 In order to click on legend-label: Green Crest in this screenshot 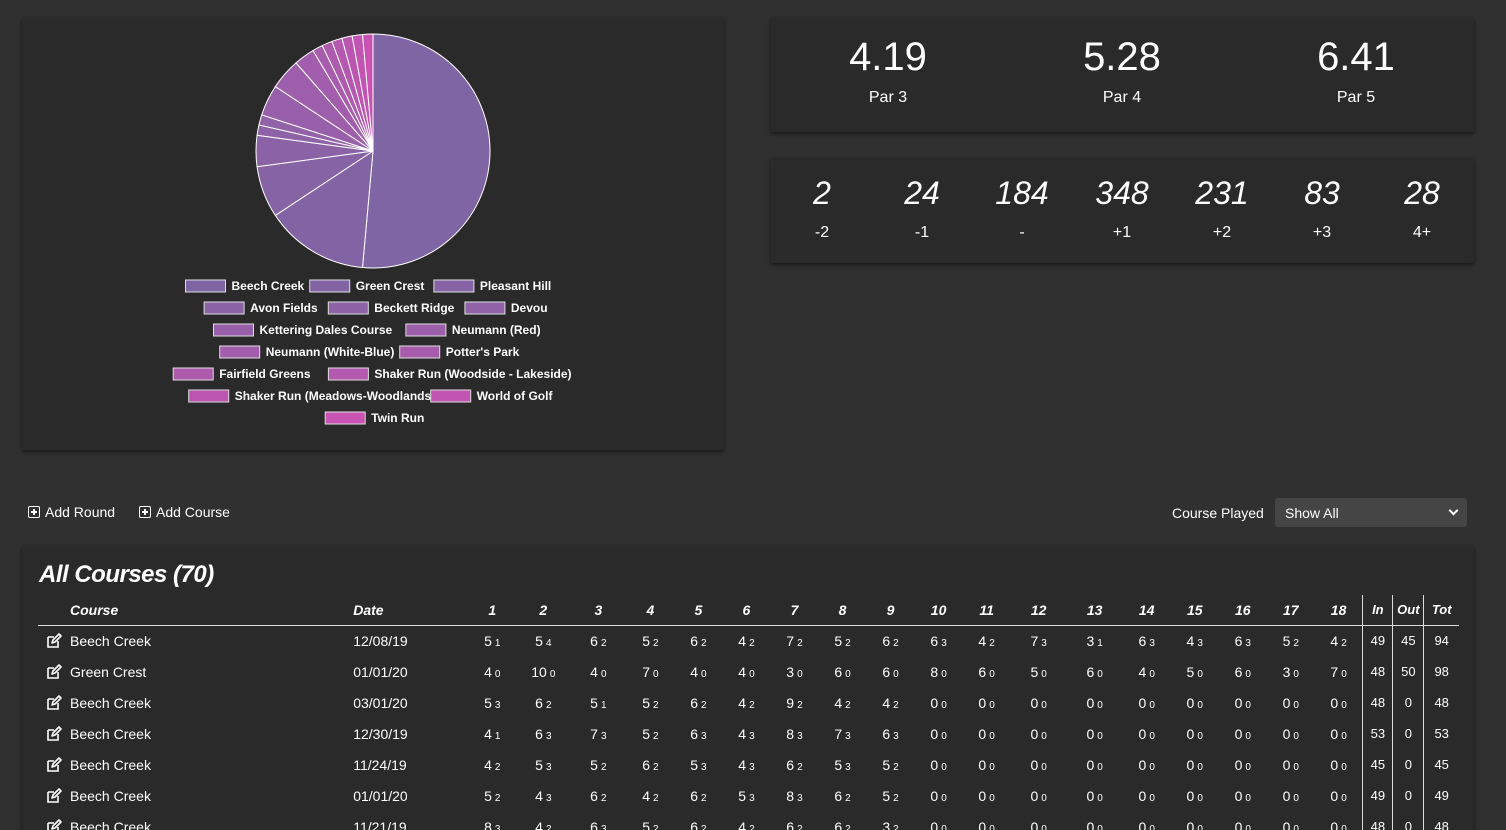, I will do `click(390, 286)`.